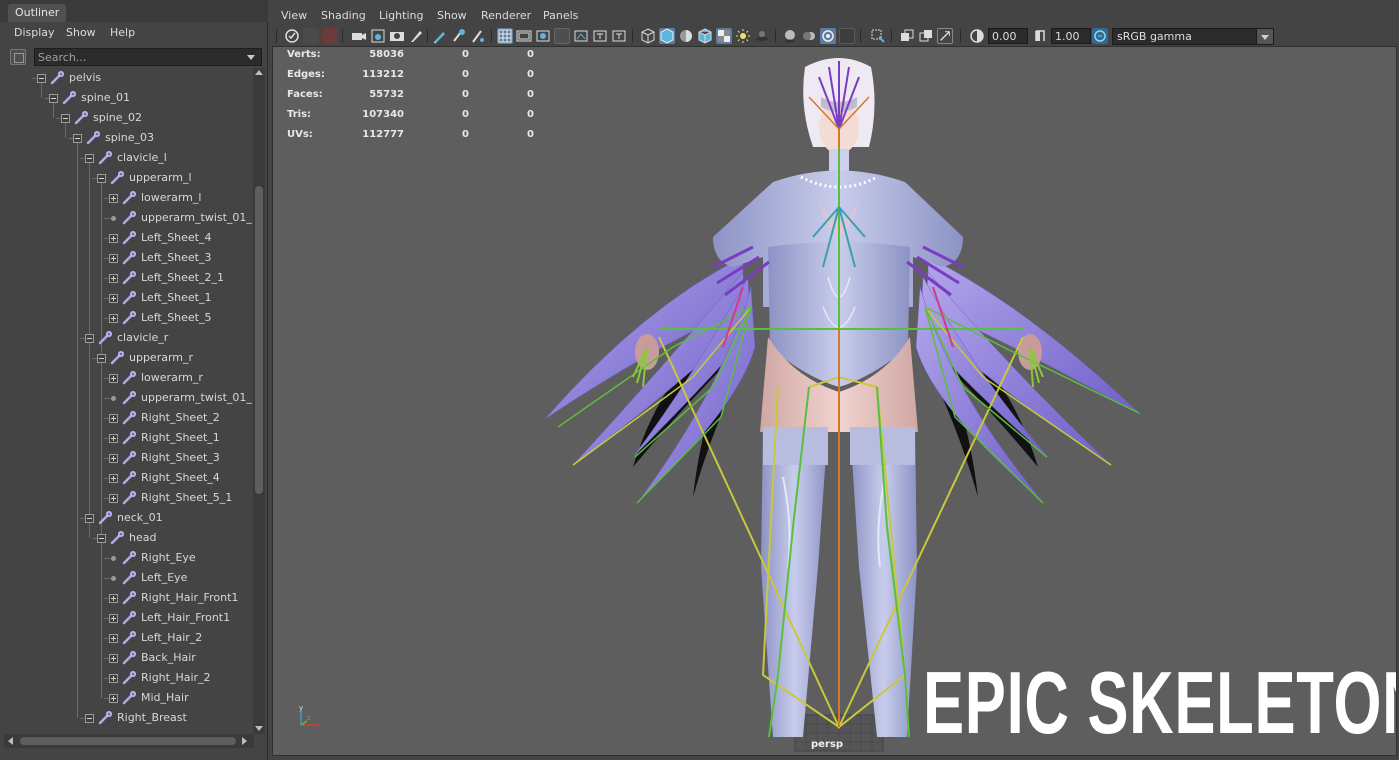  What do you see at coordinates (128, 538) in the screenshot?
I see `tree-row: head` at bounding box center [128, 538].